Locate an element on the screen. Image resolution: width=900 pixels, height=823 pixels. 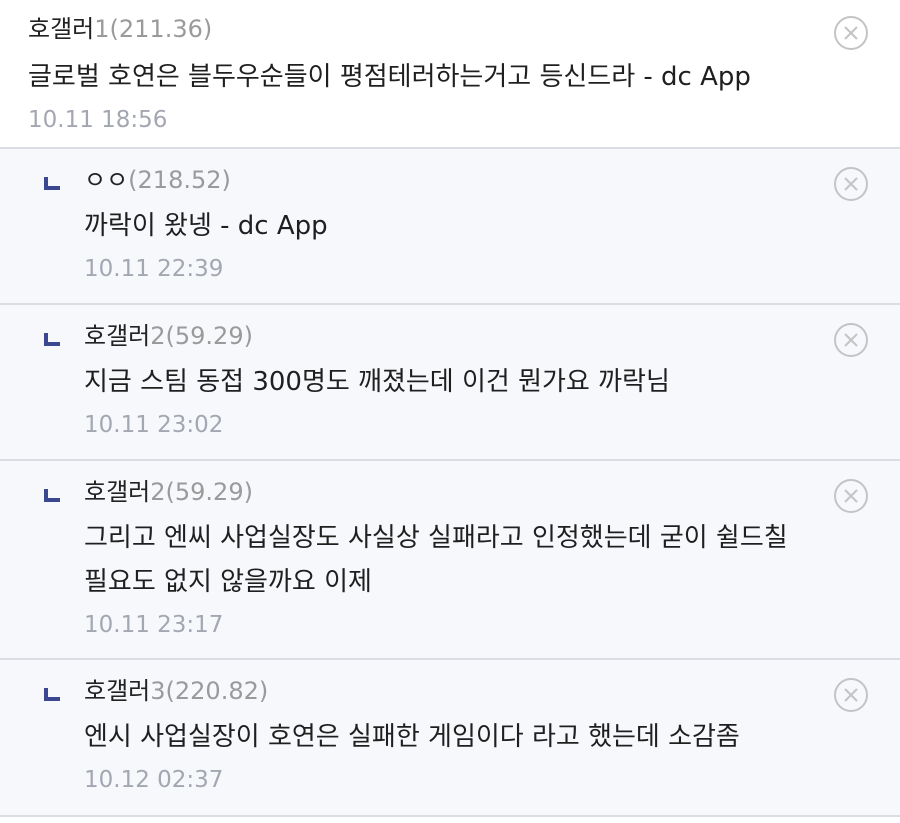
author-ip: 3(220.82) is located at coordinates (209, 691).